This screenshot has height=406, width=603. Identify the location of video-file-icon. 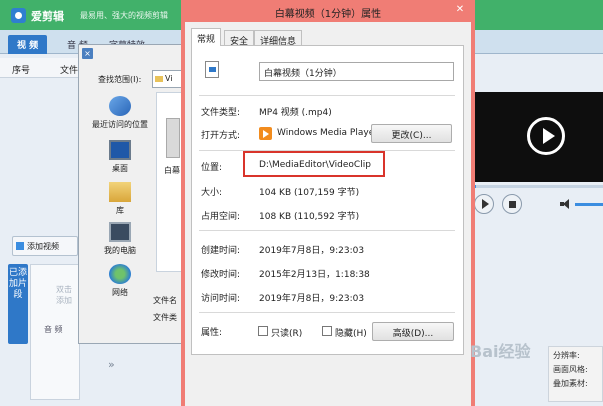
(212, 69).